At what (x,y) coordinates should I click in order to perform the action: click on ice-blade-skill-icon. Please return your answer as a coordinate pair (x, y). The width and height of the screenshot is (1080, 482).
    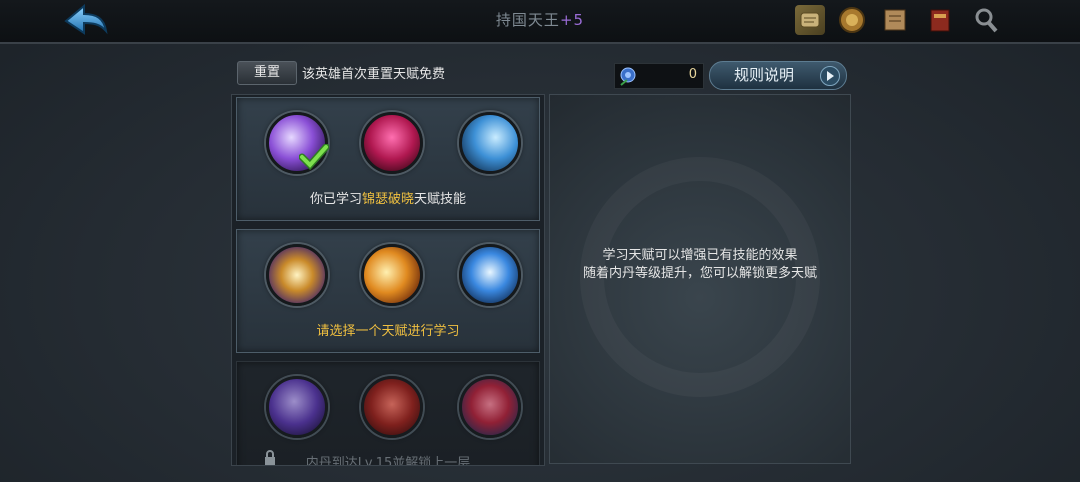
    Looking at the image, I should click on (490, 143).